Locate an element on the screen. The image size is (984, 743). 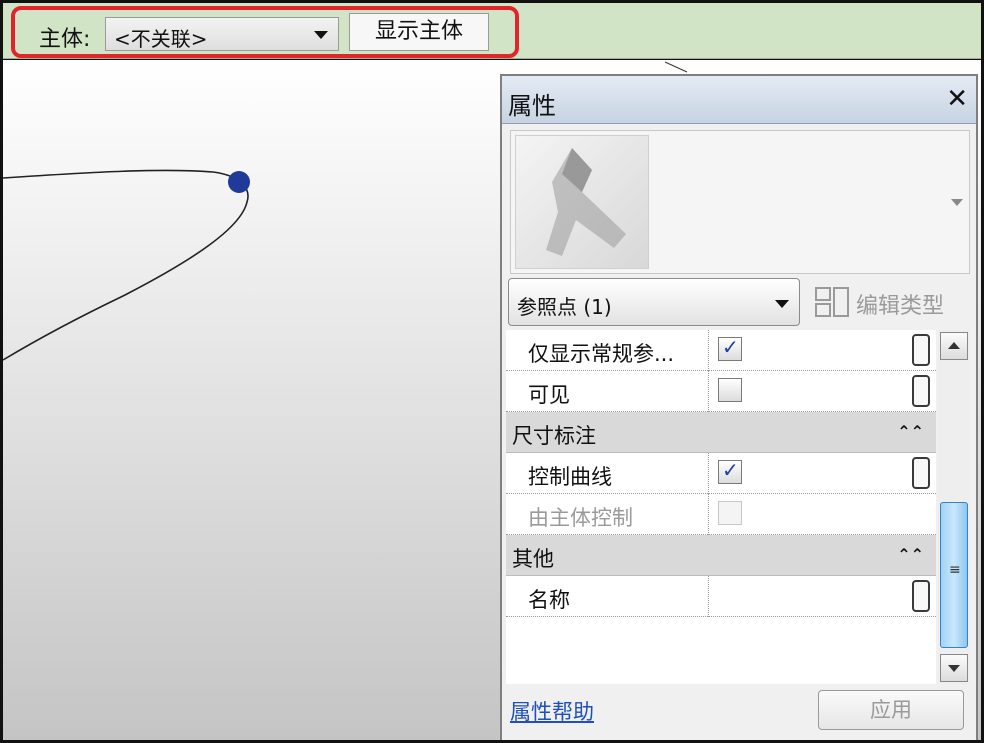
property-row: 由主体控制 is located at coordinates (721, 514).